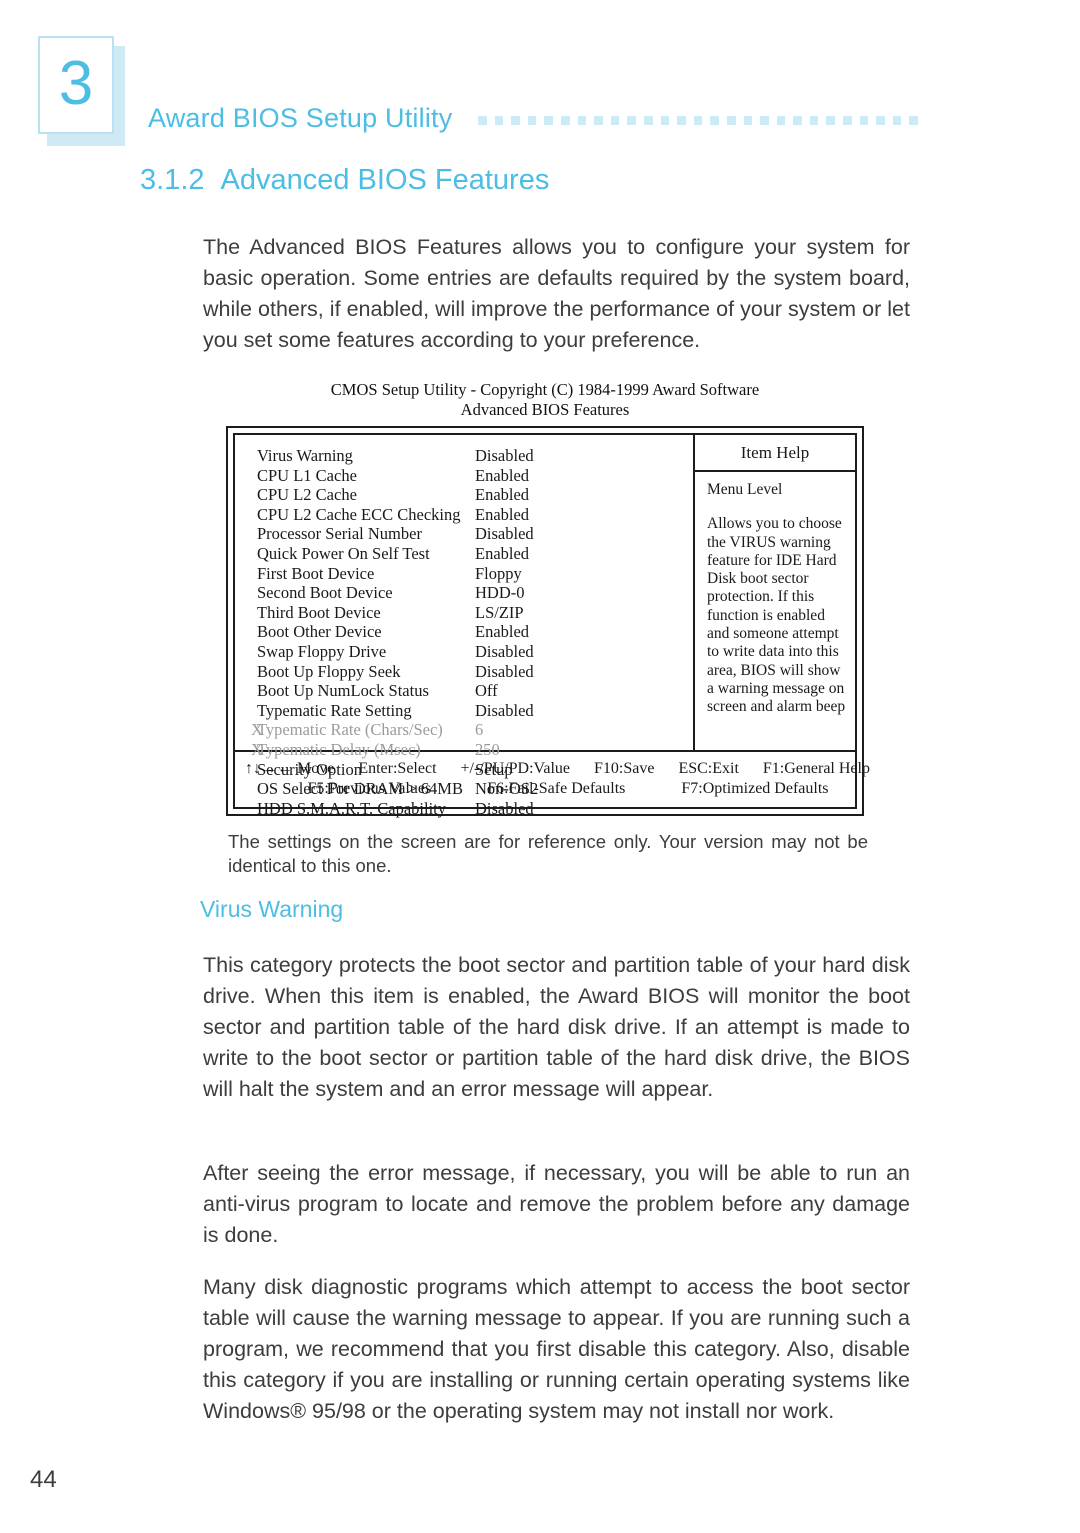 The width and height of the screenshot is (1080, 1533). What do you see at coordinates (329, 671) in the screenshot?
I see `bios-setting-label: Boot Up Floppy Seek` at bounding box center [329, 671].